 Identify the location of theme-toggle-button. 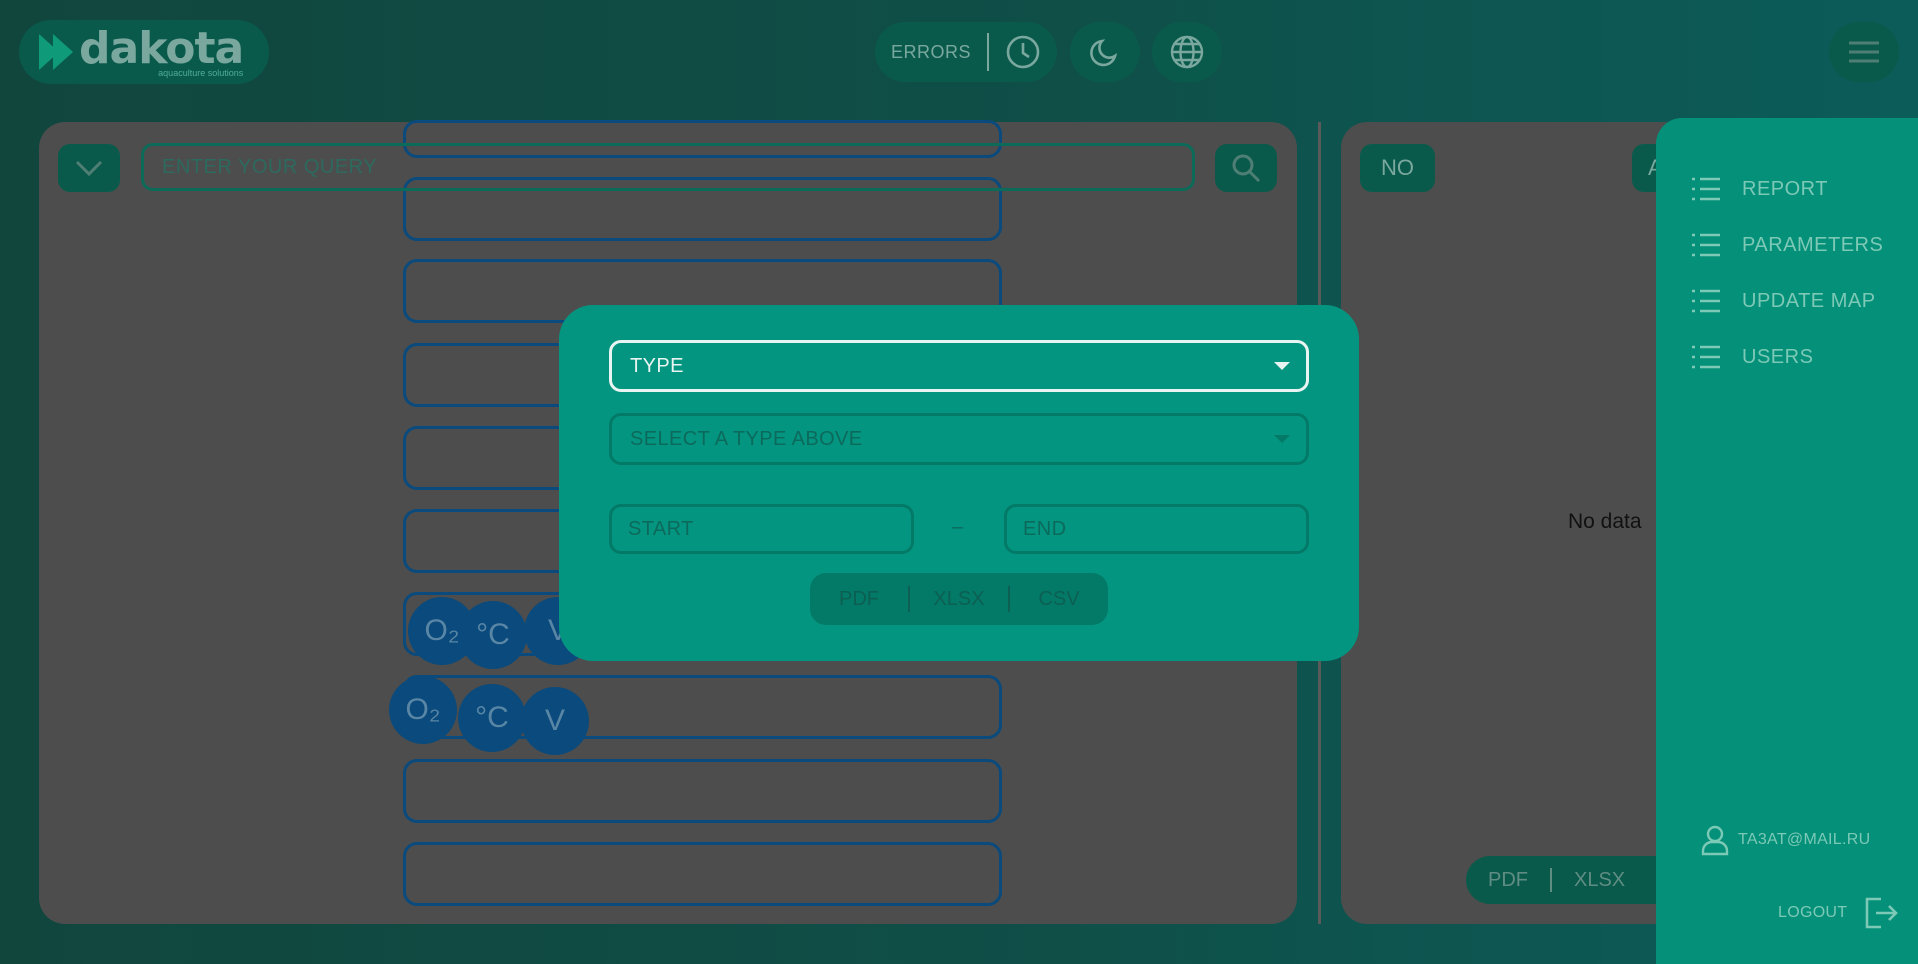
(1105, 52).